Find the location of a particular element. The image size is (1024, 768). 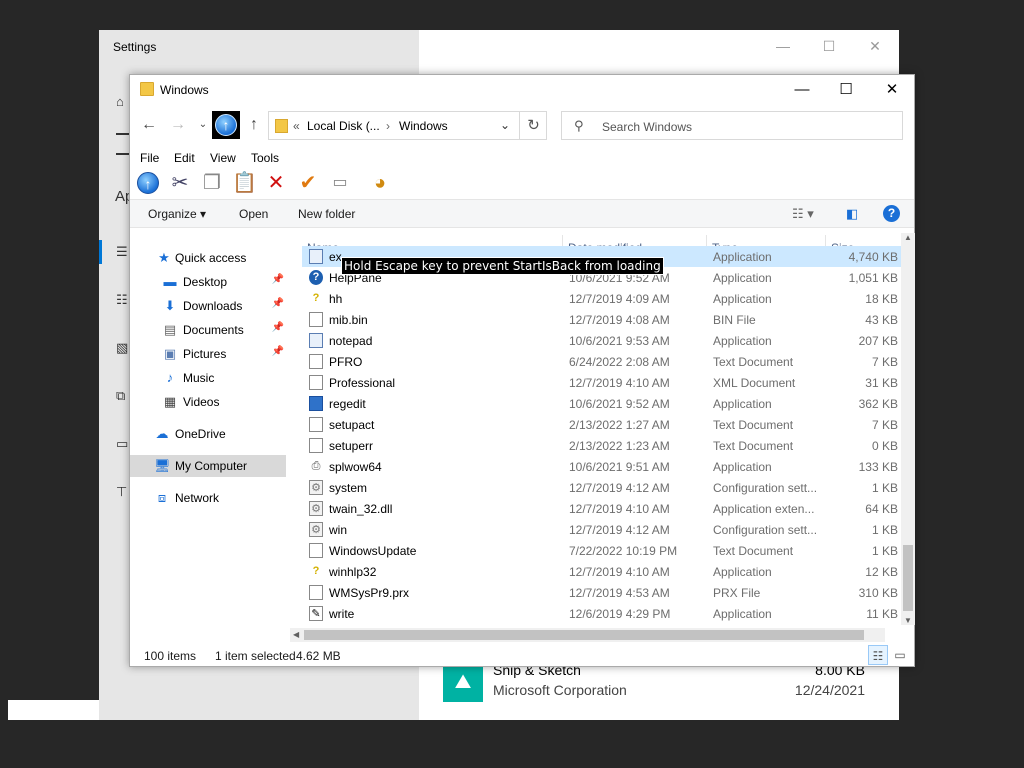

help-icon: ? is located at coordinates (891, 213).